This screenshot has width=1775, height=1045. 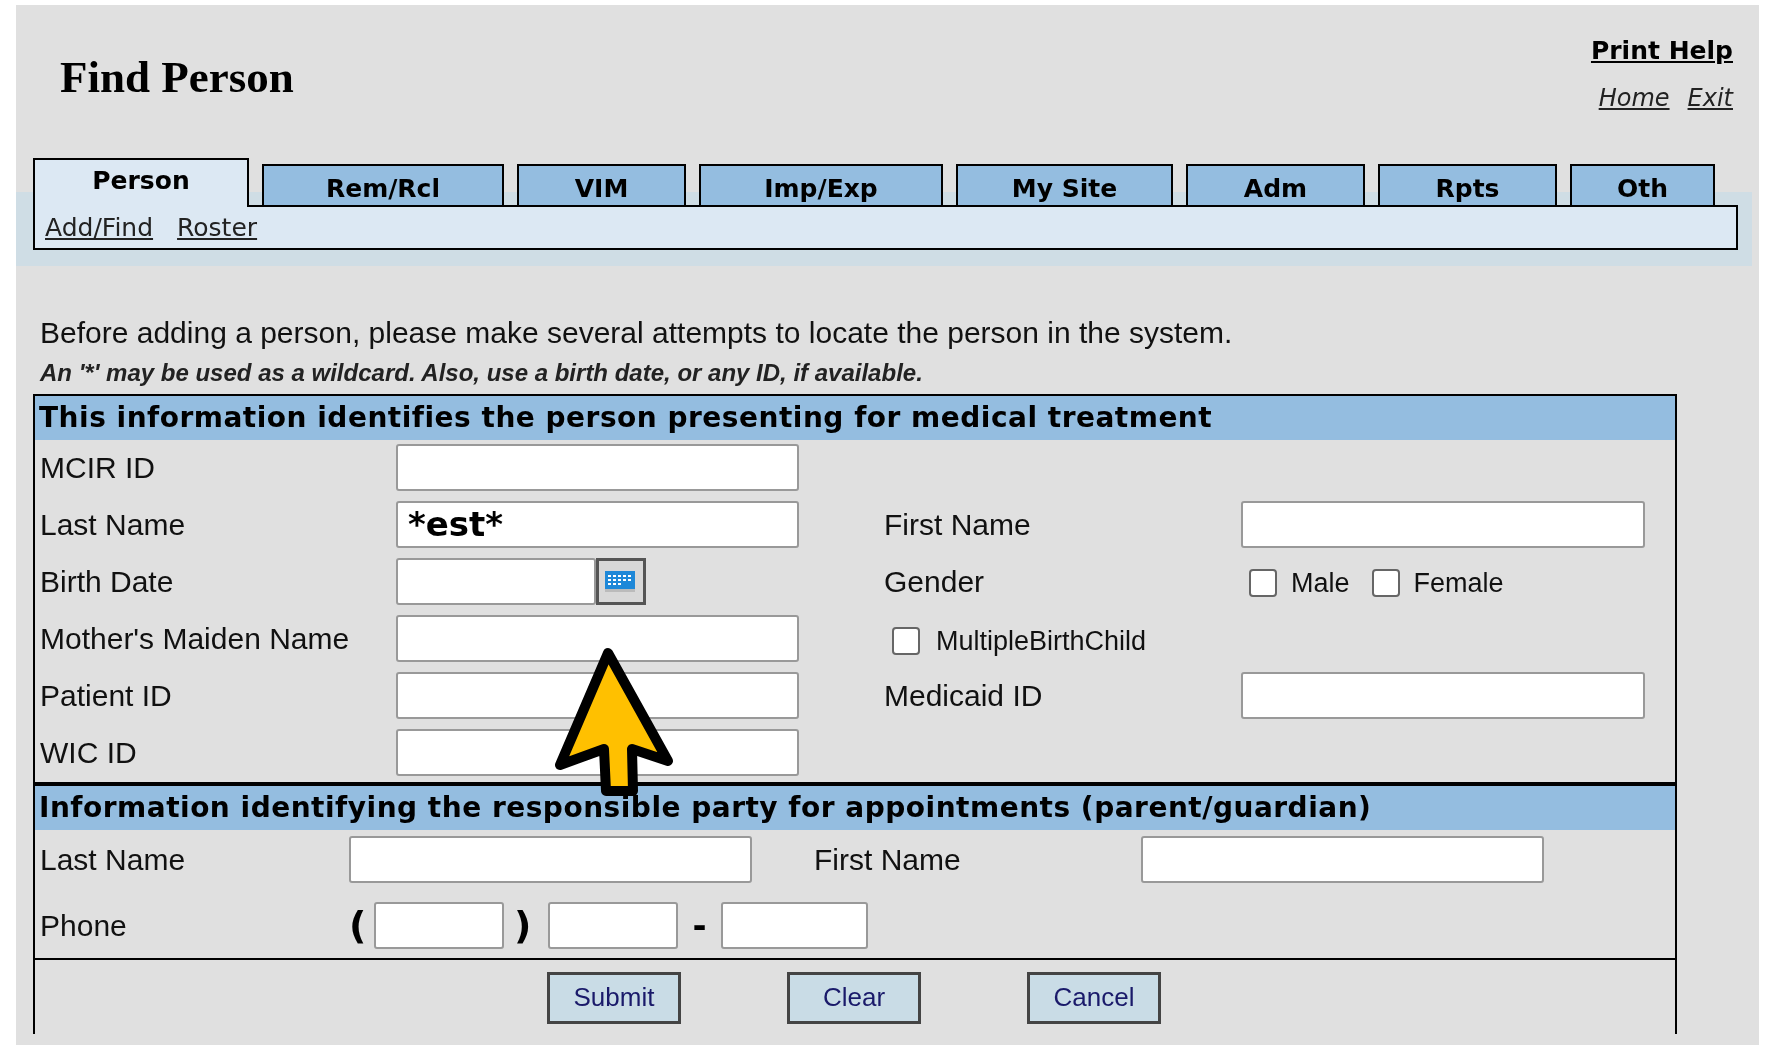 I want to click on nav-tab: Rem/Rcl, so click(x=383, y=184).